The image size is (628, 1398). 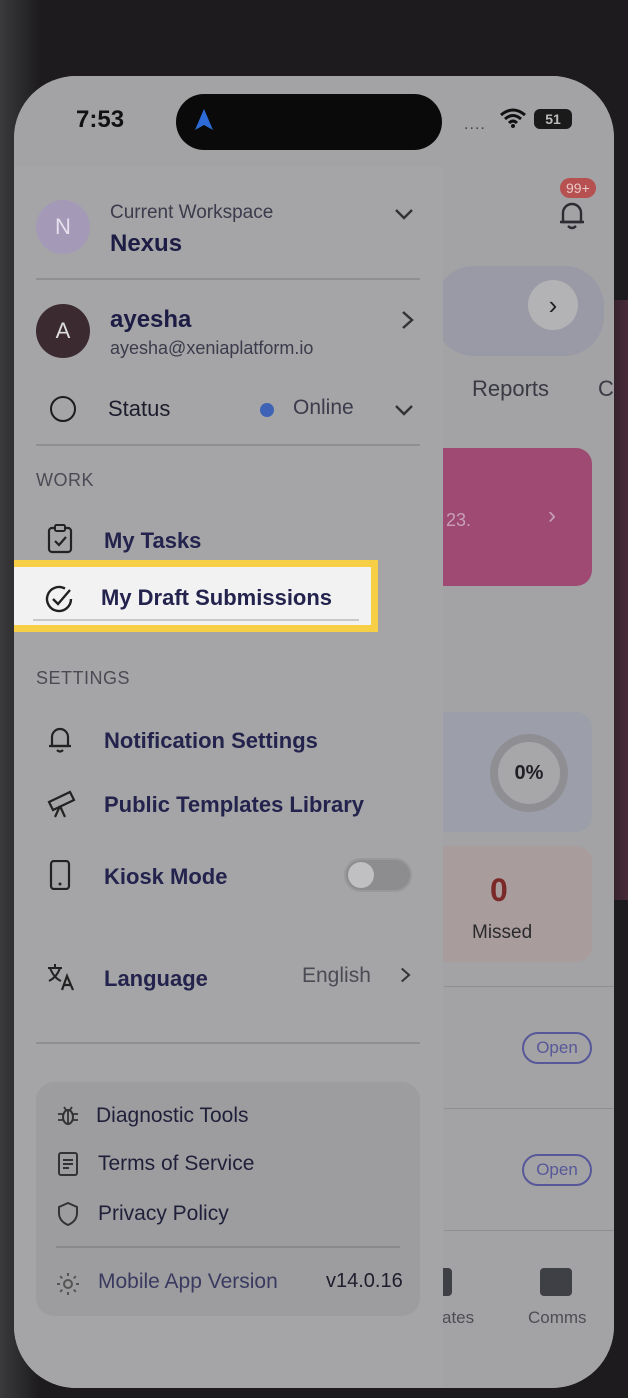 What do you see at coordinates (364, 1281) in the screenshot?
I see `mobile-app-version-value: v14.0.16` at bounding box center [364, 1281].